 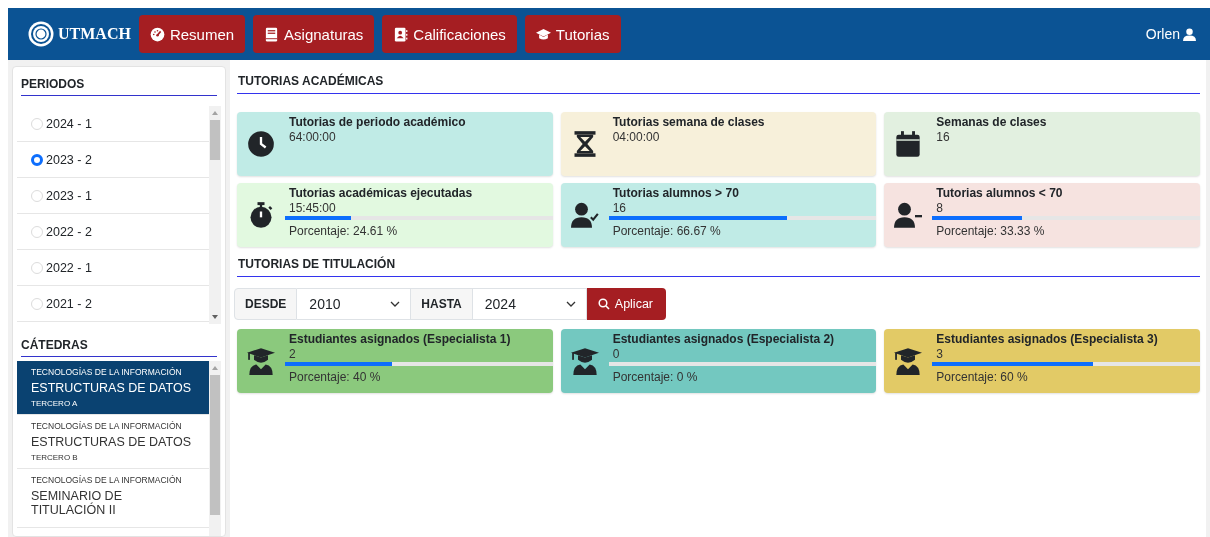 What do you see at coordinates (272, 34) in the screenshot?
I see `book-icon` at bounding box center [272, 34].